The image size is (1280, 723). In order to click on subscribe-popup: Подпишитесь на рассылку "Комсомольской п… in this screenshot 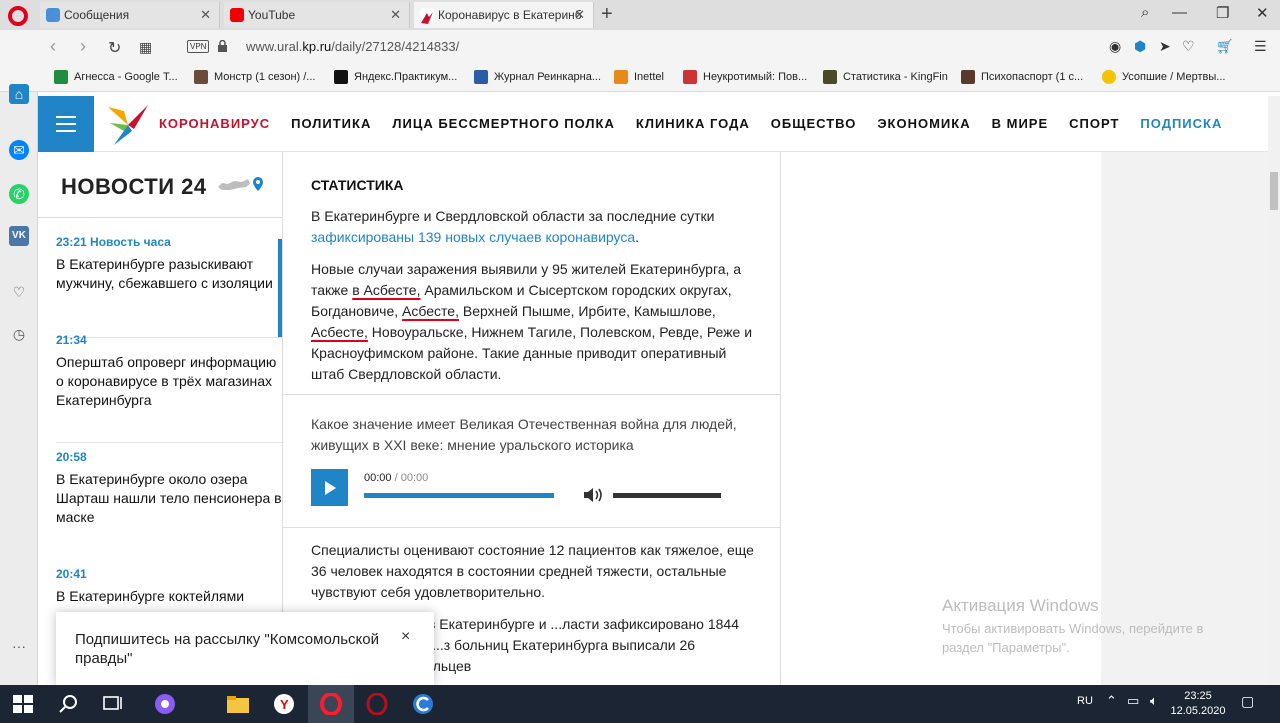, I will do `click(245, 648)`.